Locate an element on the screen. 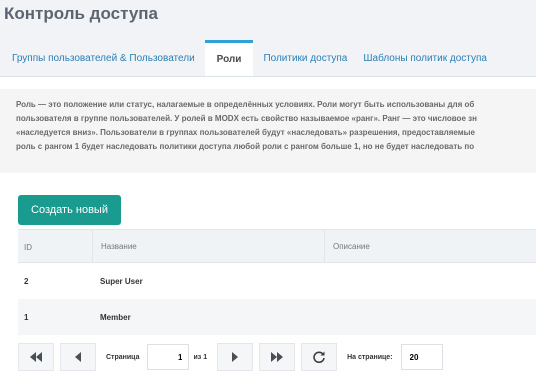 The height and width of the screenshot is (384, 536). last-page-button is located at coordinates (277, 357).